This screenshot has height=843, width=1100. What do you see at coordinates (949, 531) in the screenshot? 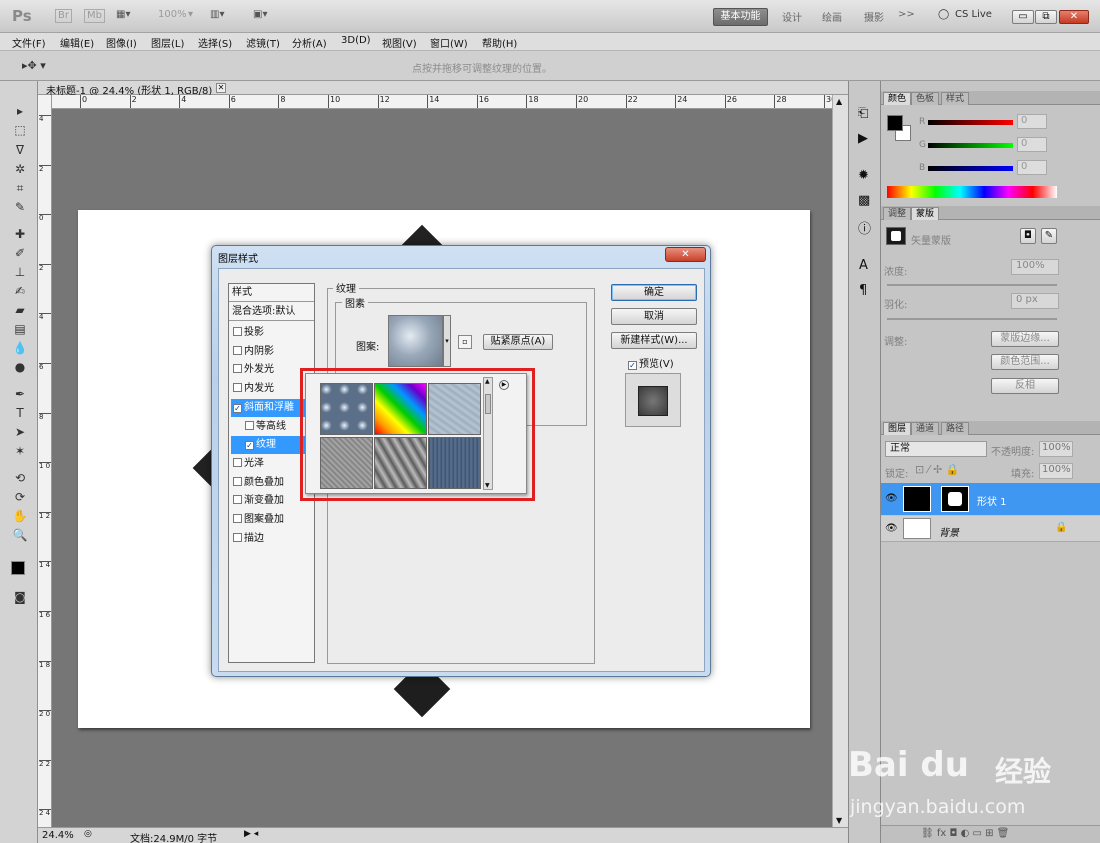
I see `layer-name: 背景` at bounding box center [949, 531].